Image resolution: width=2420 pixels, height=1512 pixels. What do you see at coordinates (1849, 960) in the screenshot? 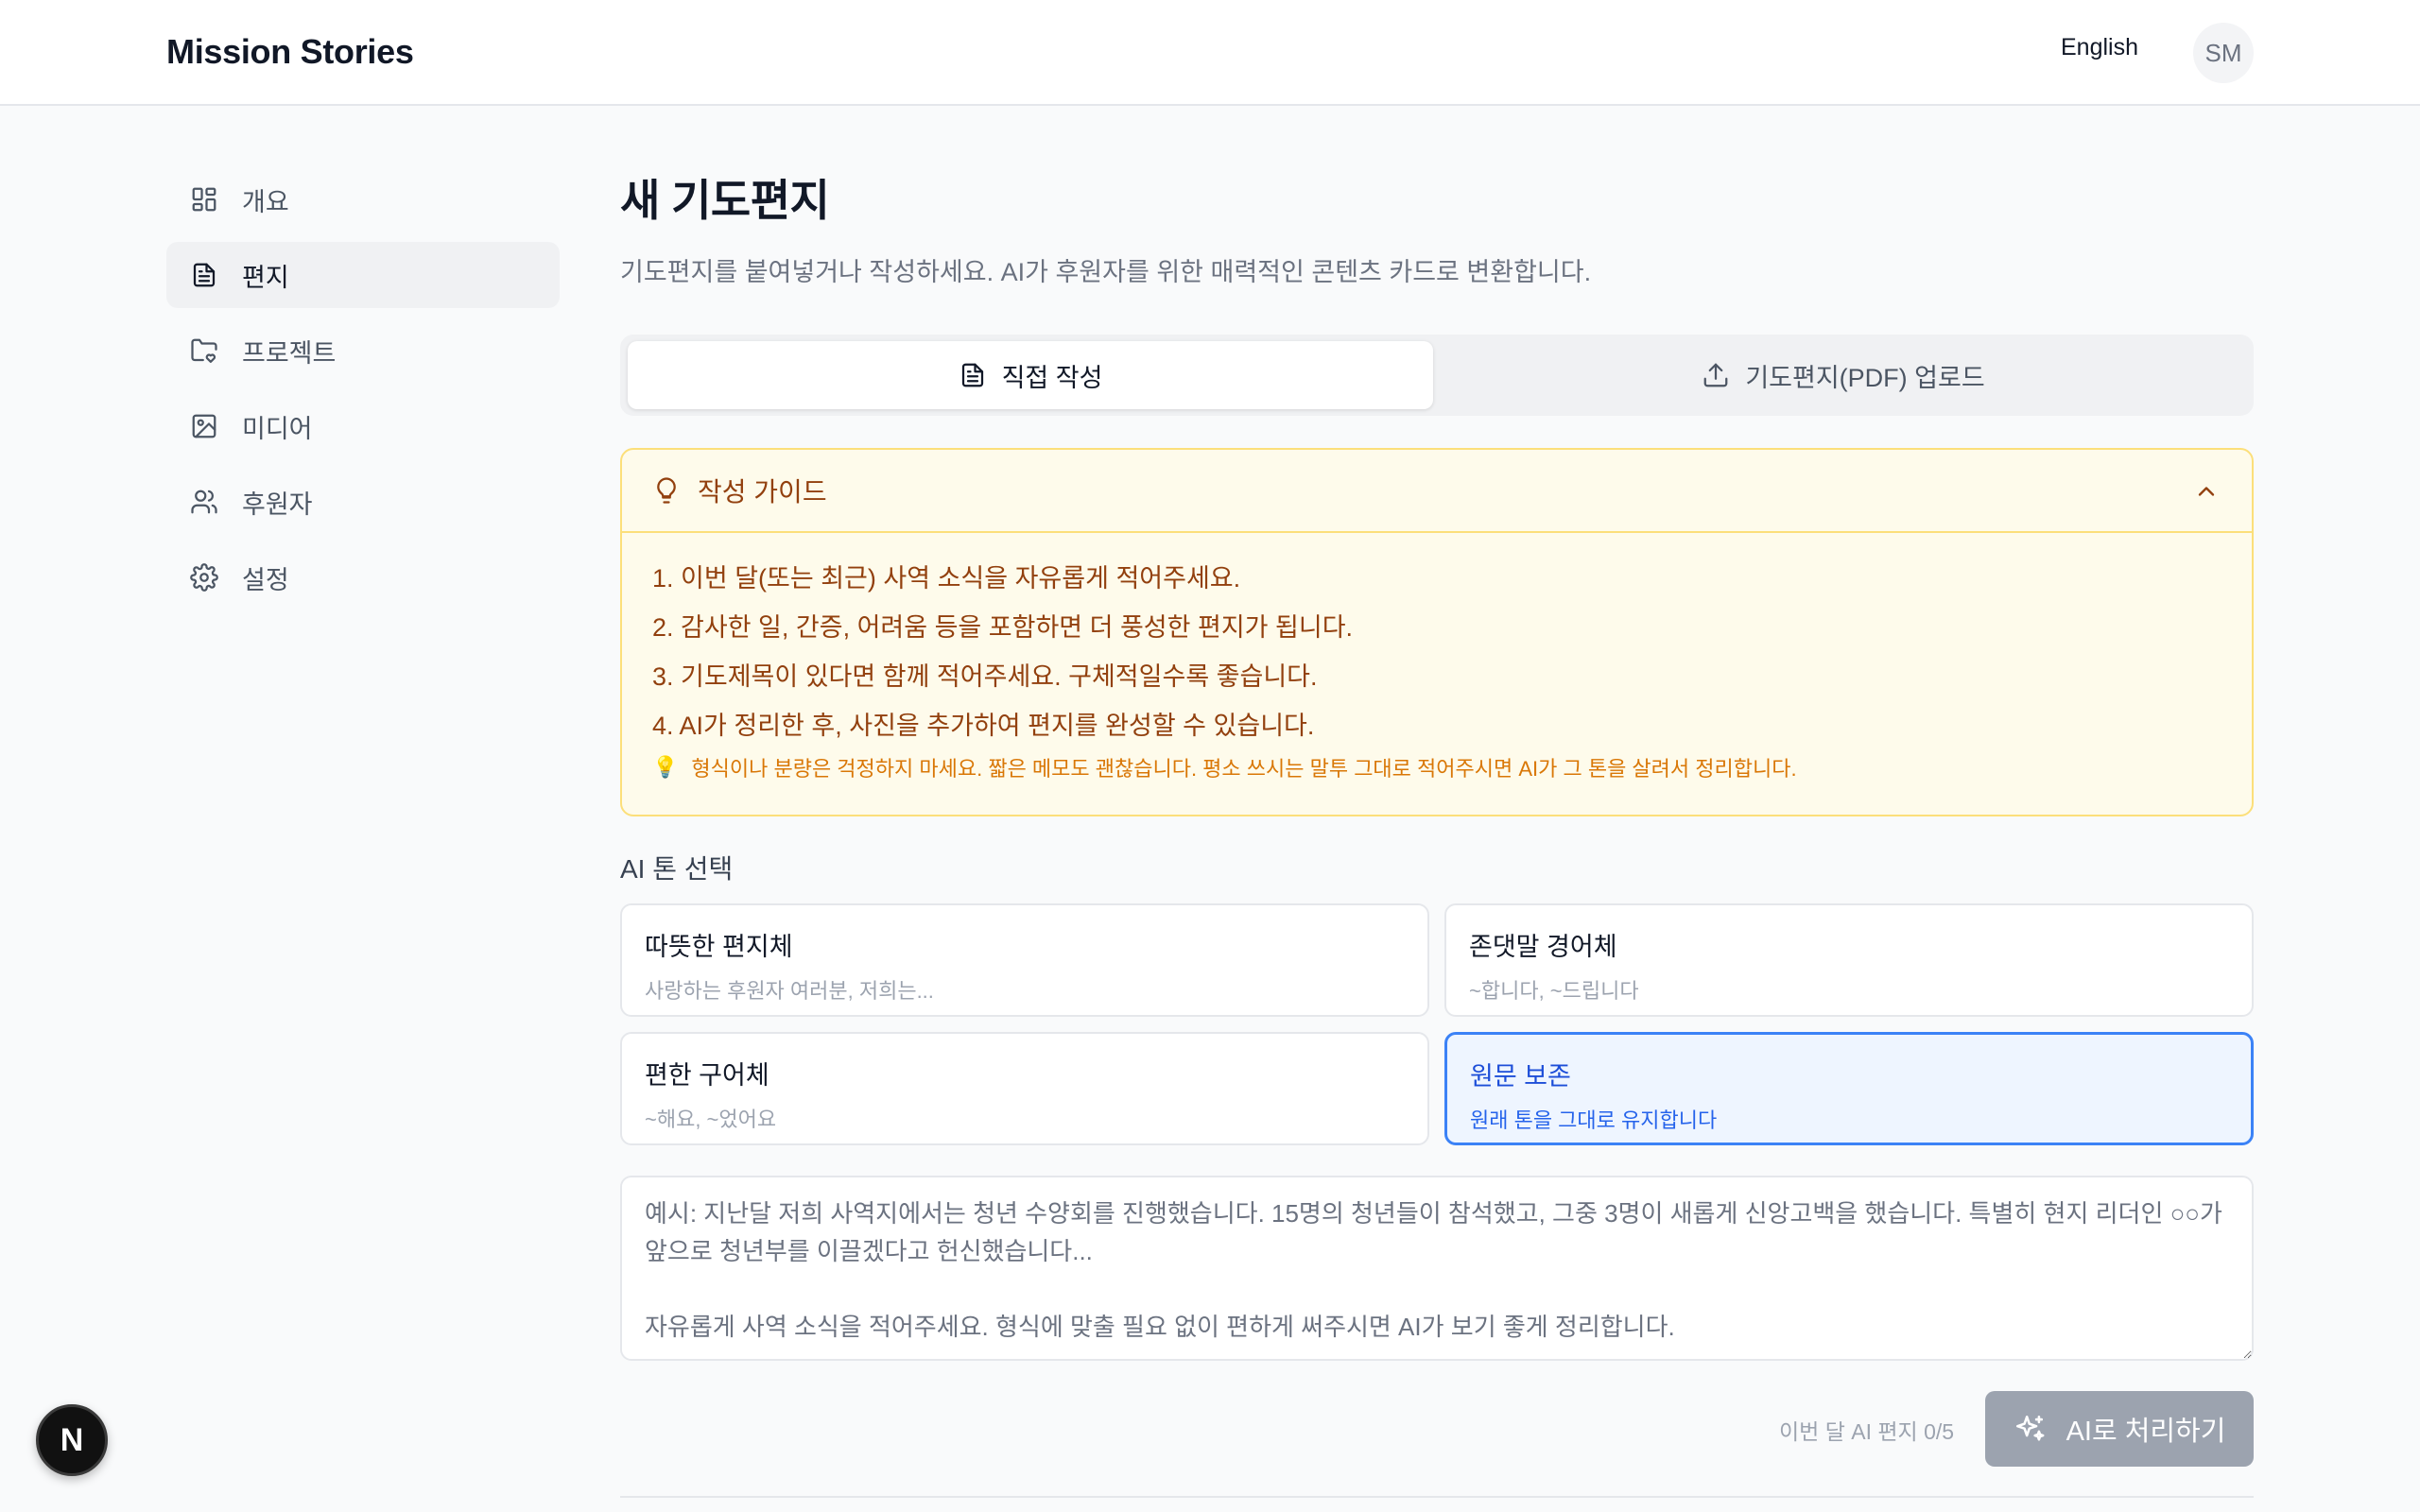
I see `tone-option-formal-honorific: 존댓말 경어체 ~합니다, ~드립니다` at bounding box center [1849, 960].